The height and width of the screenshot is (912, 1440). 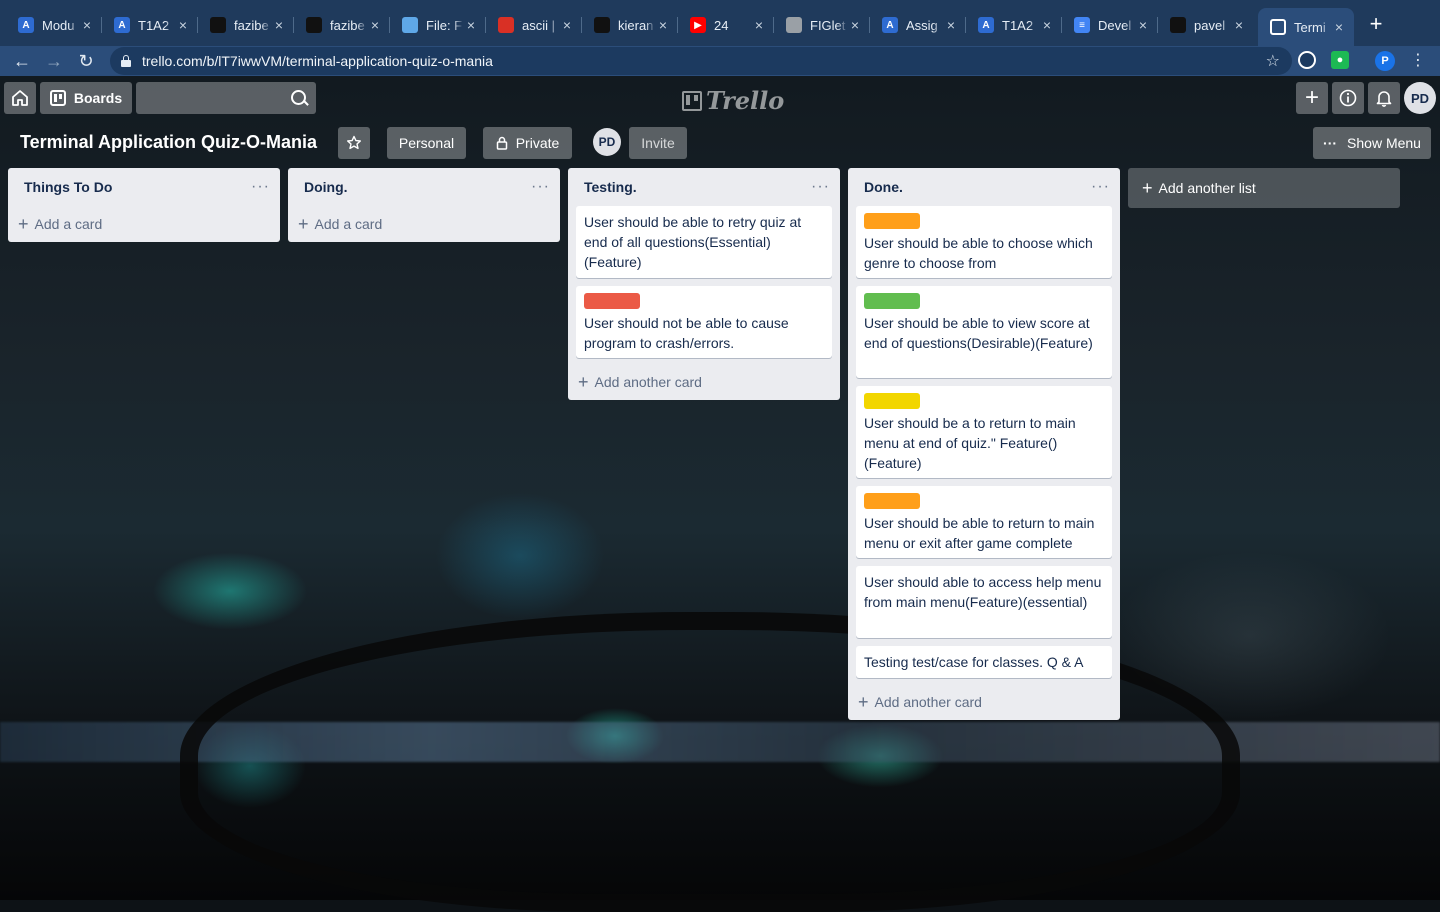 I want to click on browser-tab: Termi ×, so click(x=1306, y=27).